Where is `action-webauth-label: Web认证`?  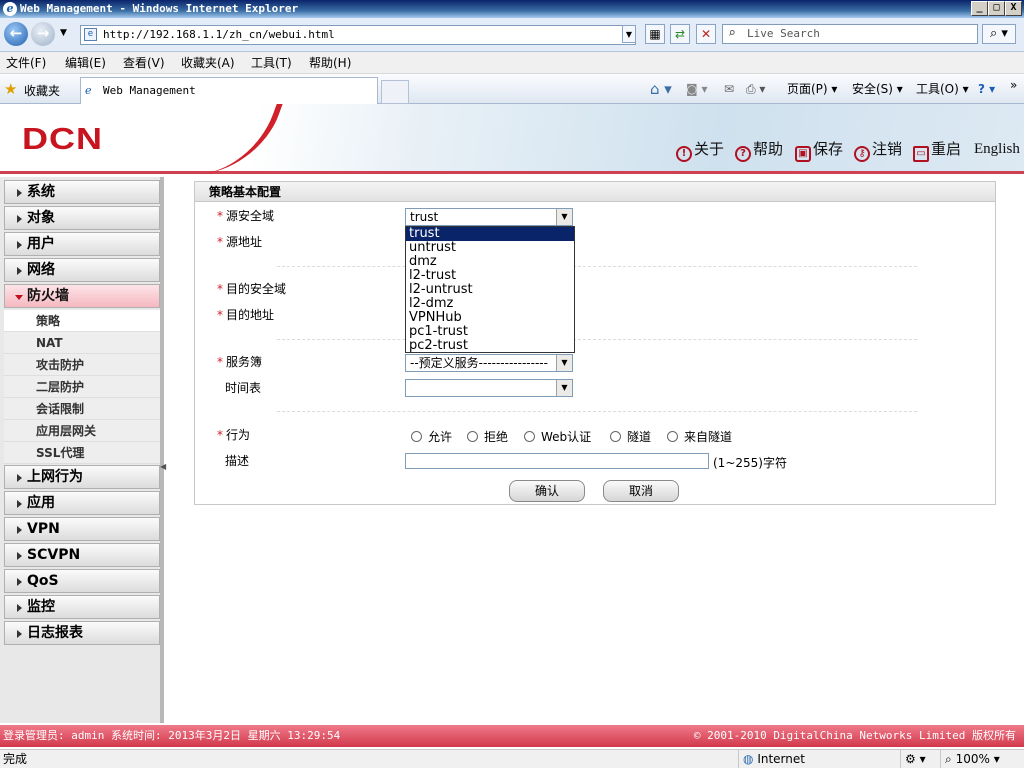
action-webauth-label: Web认证 is located at coordinates (566, 437).